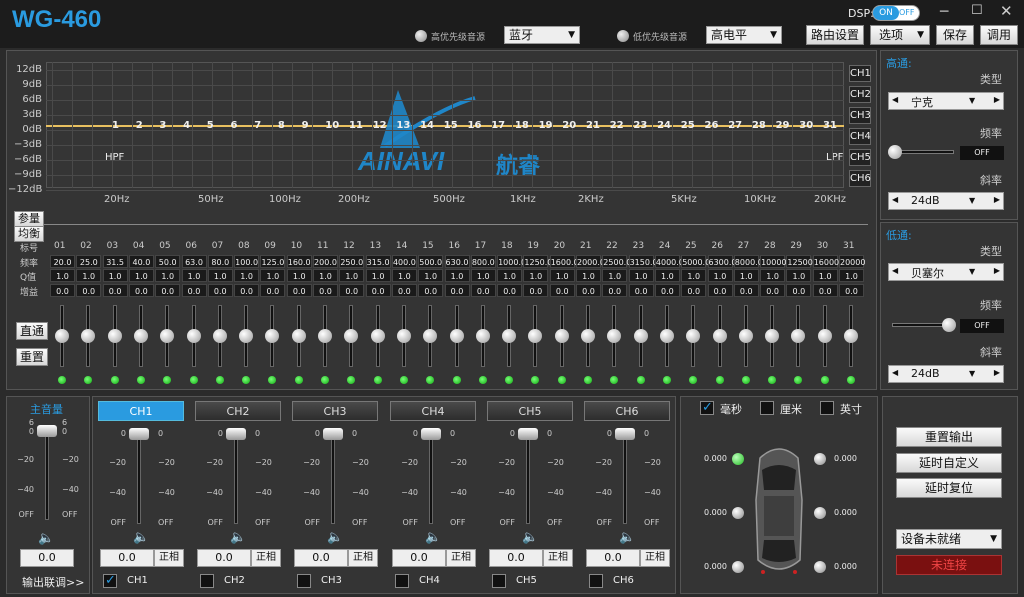 The width and height of the screenshot is (1024, 597). Describe the element at coordinates (623, 36) in the screenshot. I see `low-priority-radio` at that location.